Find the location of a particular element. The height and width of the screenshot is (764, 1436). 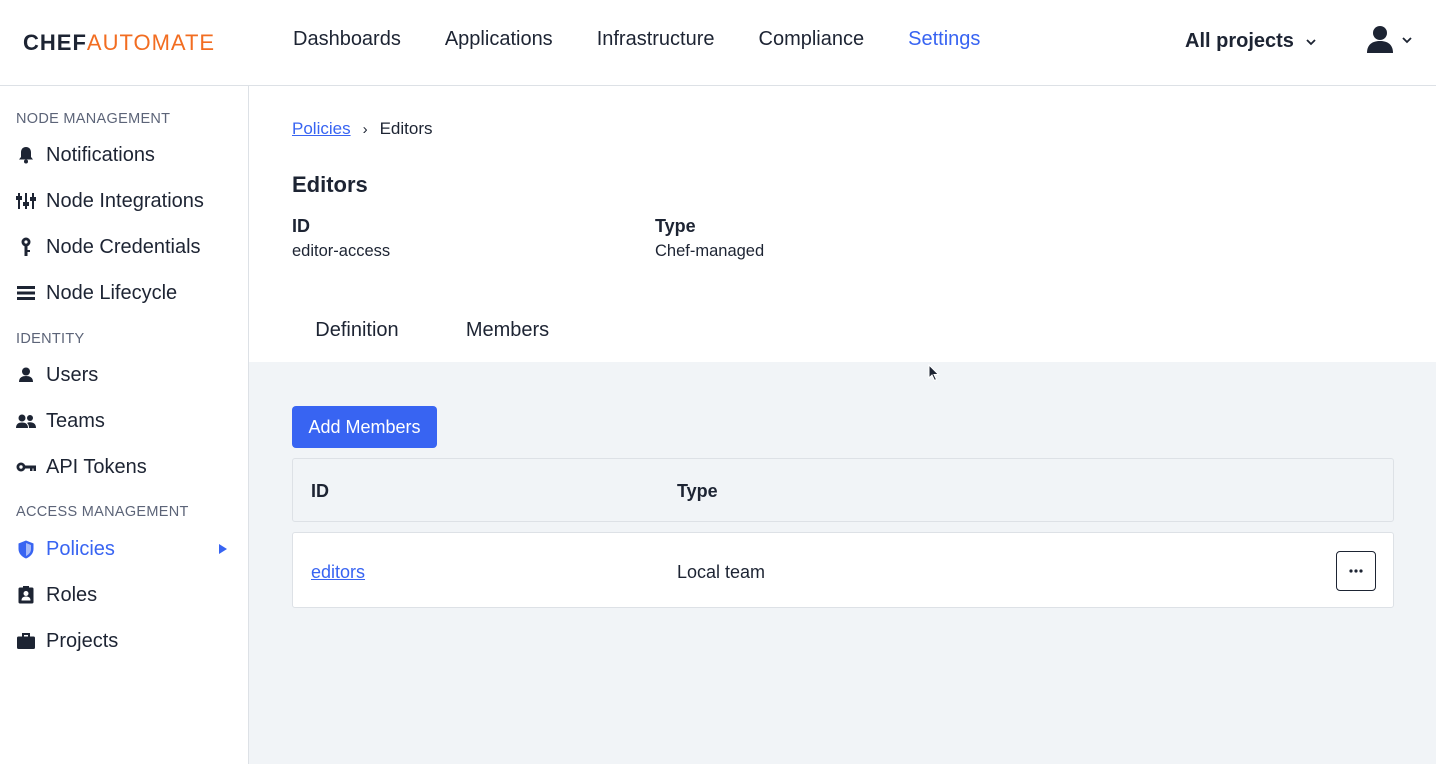

sidebar-item-projects: Projects is located at coordinates (124, 641).